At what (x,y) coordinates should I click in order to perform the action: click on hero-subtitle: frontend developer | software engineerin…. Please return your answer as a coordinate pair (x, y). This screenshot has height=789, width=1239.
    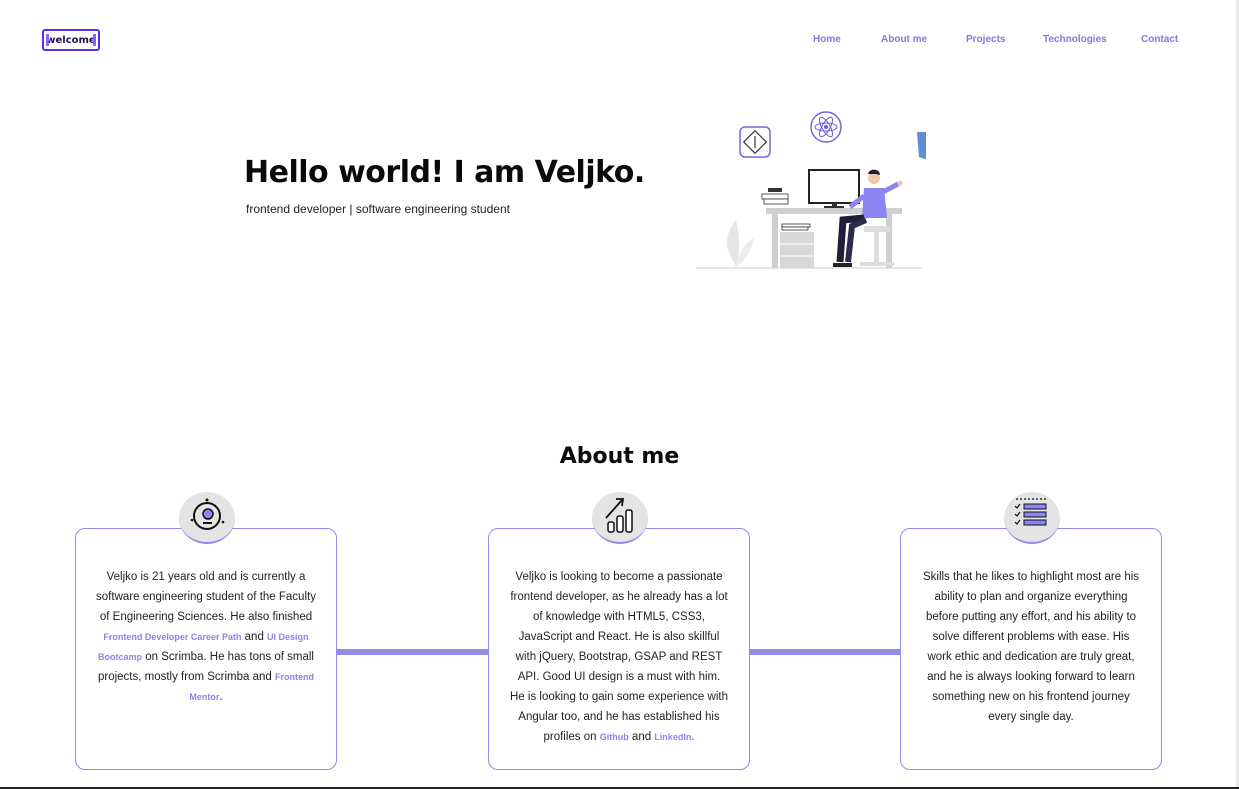
    Looking at the image, I should click on (378, 209).